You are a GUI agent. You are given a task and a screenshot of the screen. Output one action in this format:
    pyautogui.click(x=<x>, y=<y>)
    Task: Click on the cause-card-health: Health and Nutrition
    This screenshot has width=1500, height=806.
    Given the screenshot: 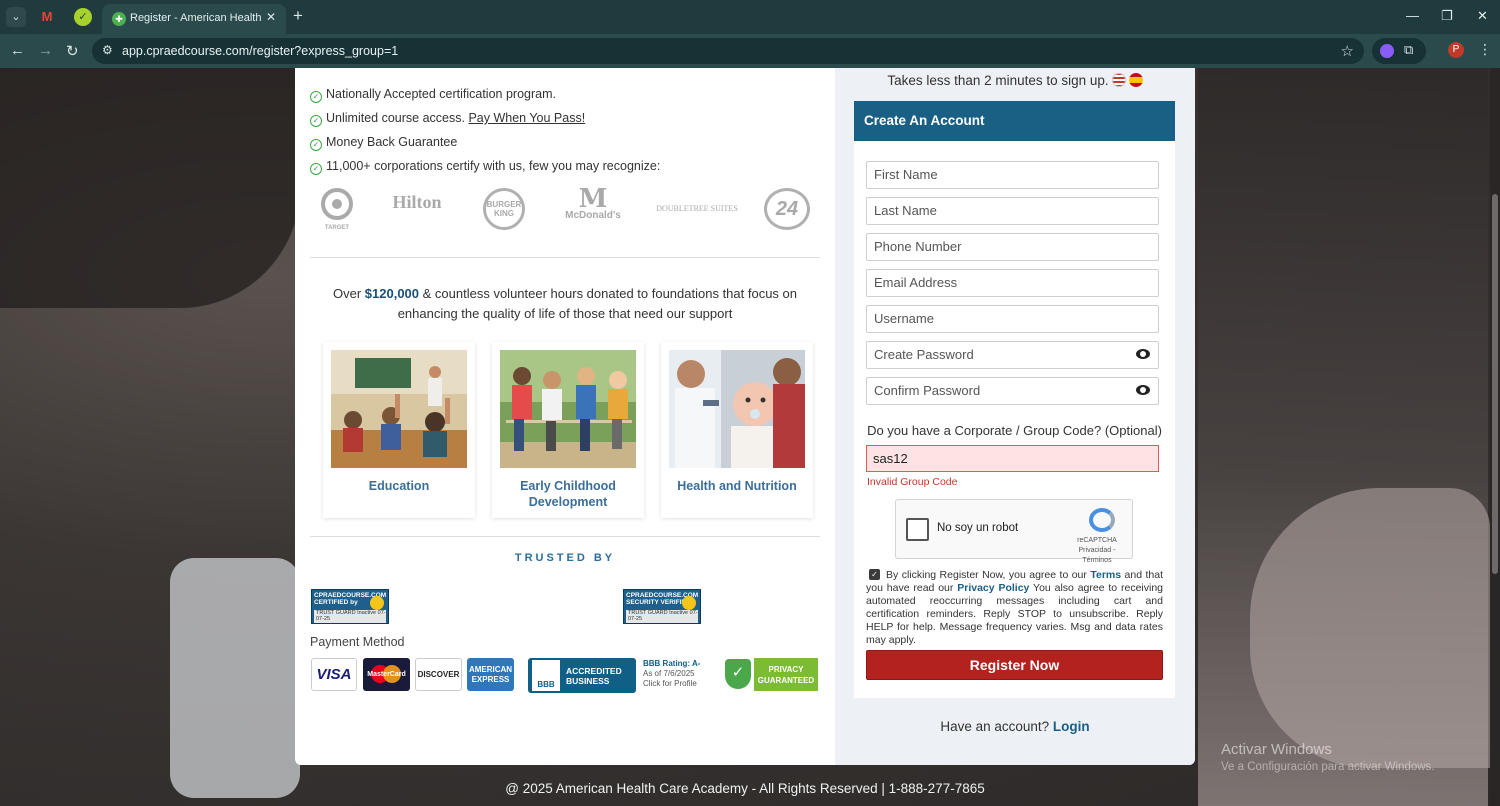 What is the action you would take?
    pyautogui.click(x=737, y=430)
    